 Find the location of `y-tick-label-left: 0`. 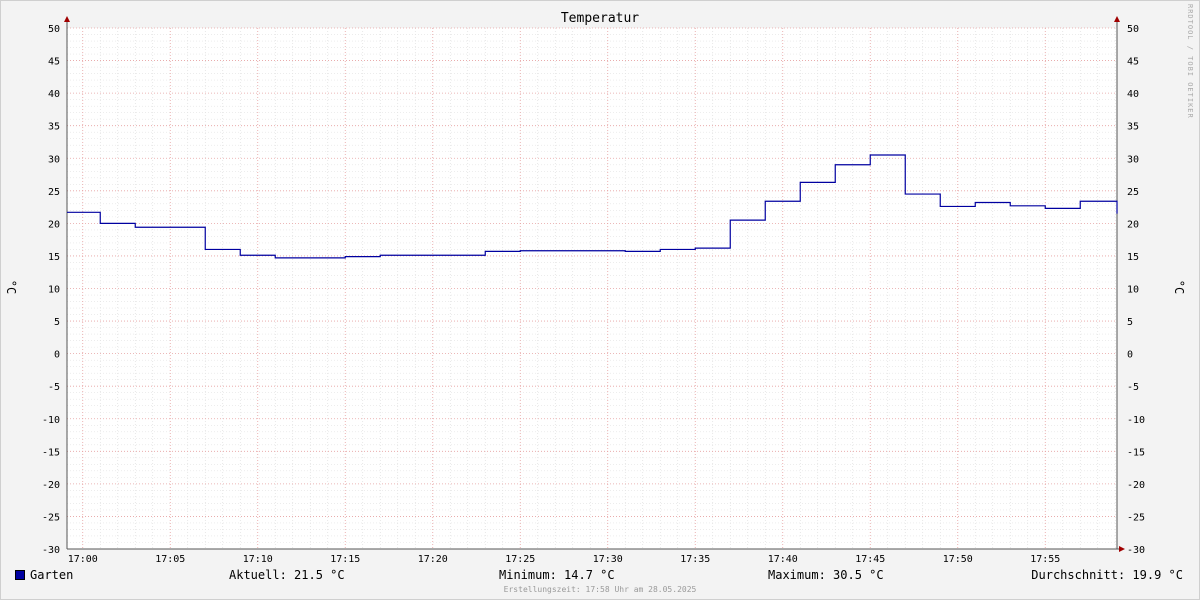

y-tick-label-left: 0 is located at coordinates (57, 355).